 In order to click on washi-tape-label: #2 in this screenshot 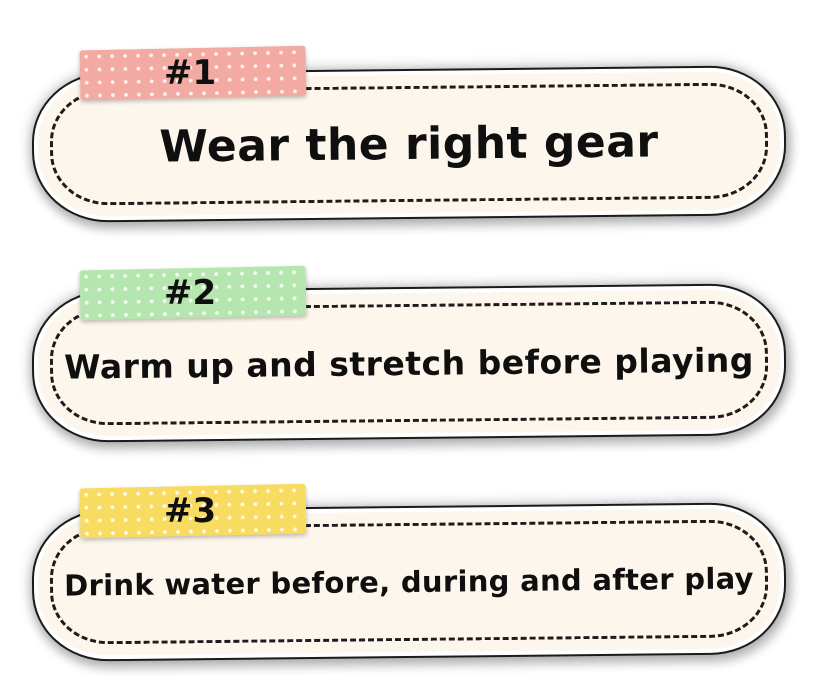, I will do `click(193, 293)`.